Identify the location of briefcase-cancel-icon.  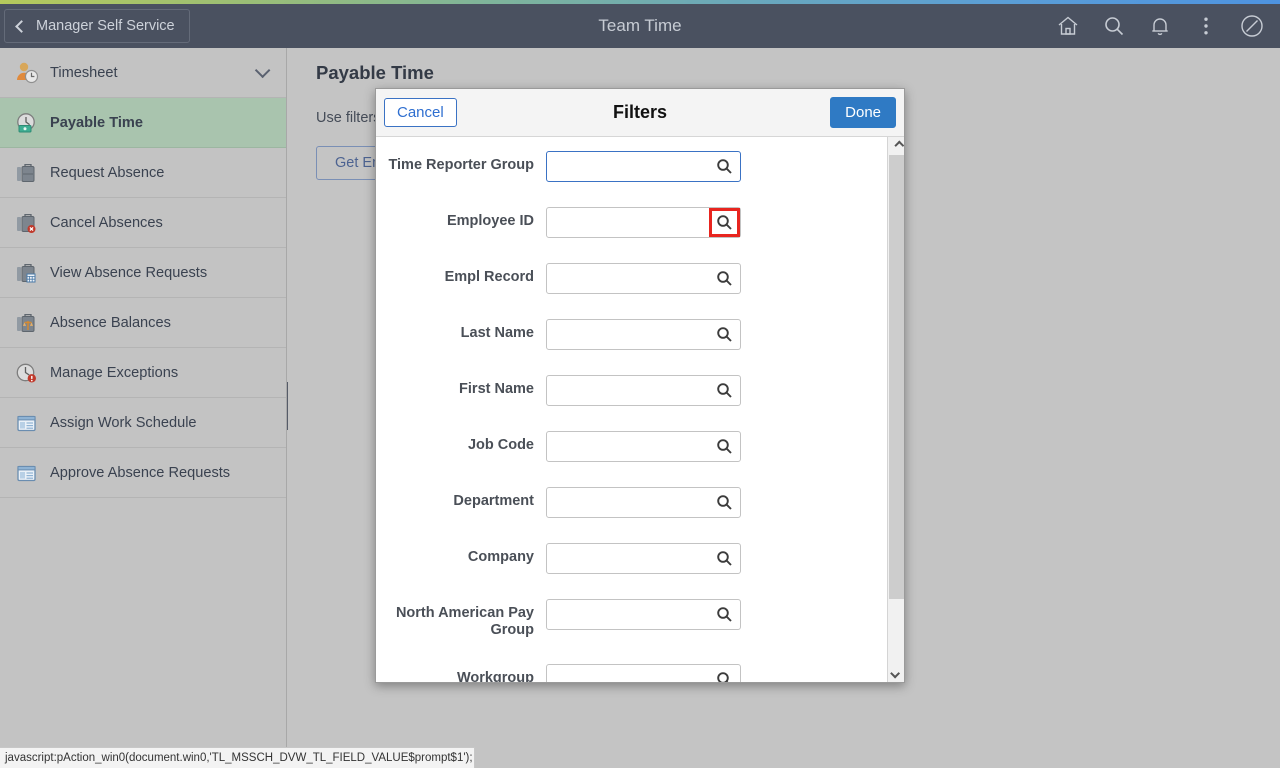
(27, 223).